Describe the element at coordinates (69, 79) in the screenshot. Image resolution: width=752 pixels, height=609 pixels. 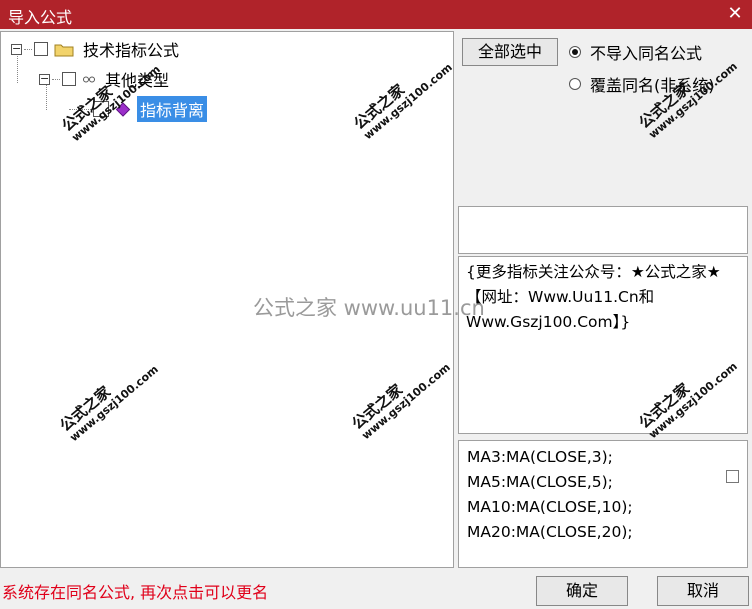
I see `category-checkbox` at that location.